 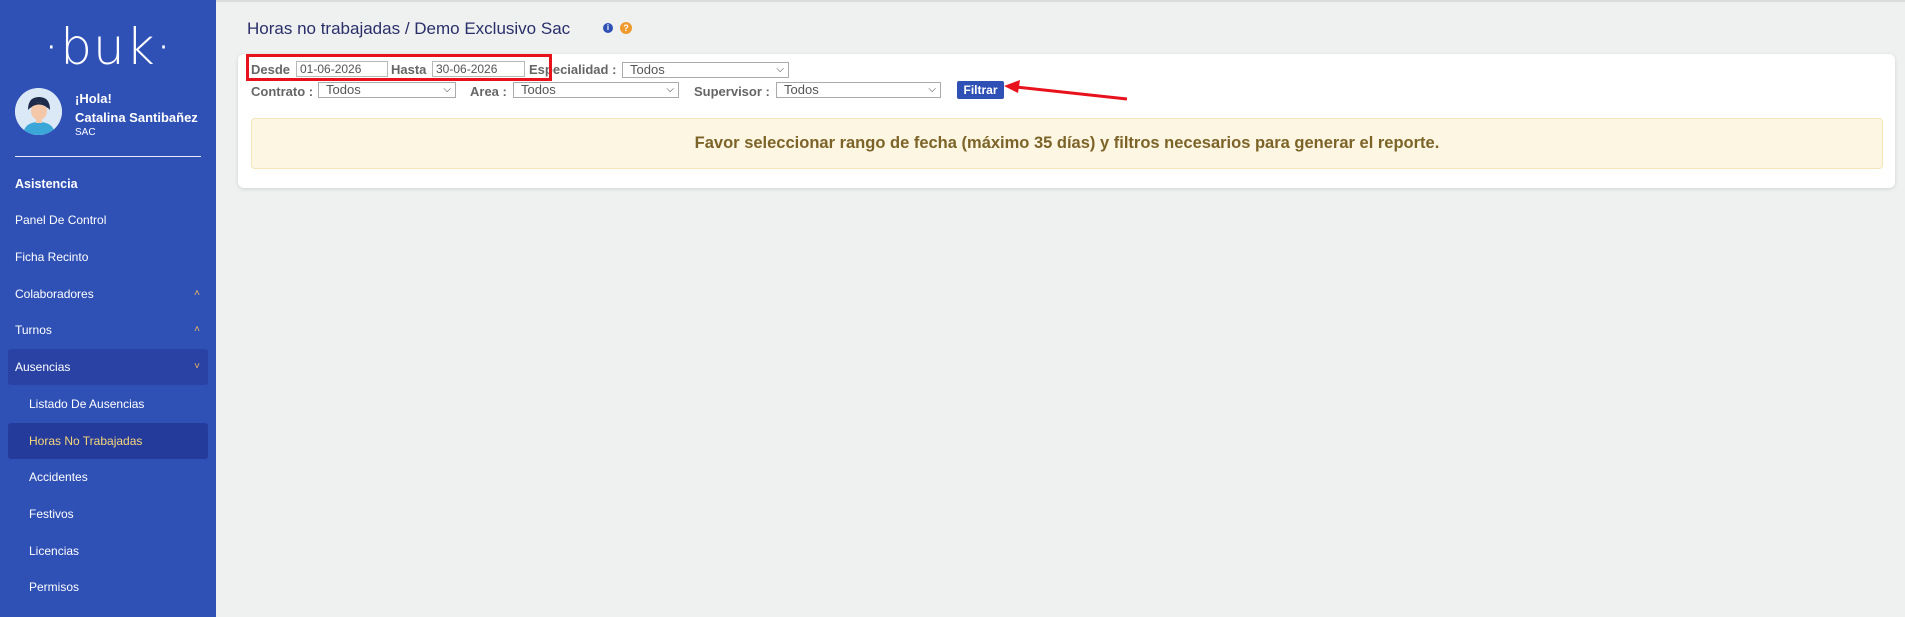 What do you see at coordinates (399, 67) in the screenshot?
I see `date-range-highlight` at bounding box center [399, 67].